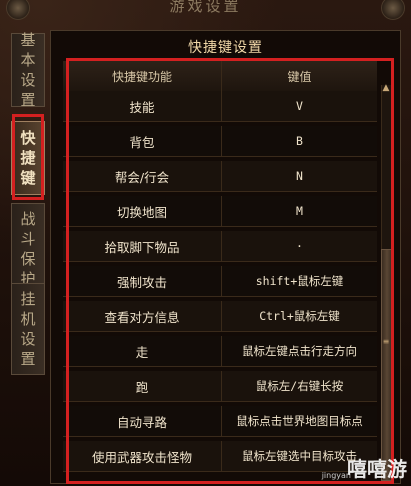  I want to click on tab-char: 战, so click(28, 219).